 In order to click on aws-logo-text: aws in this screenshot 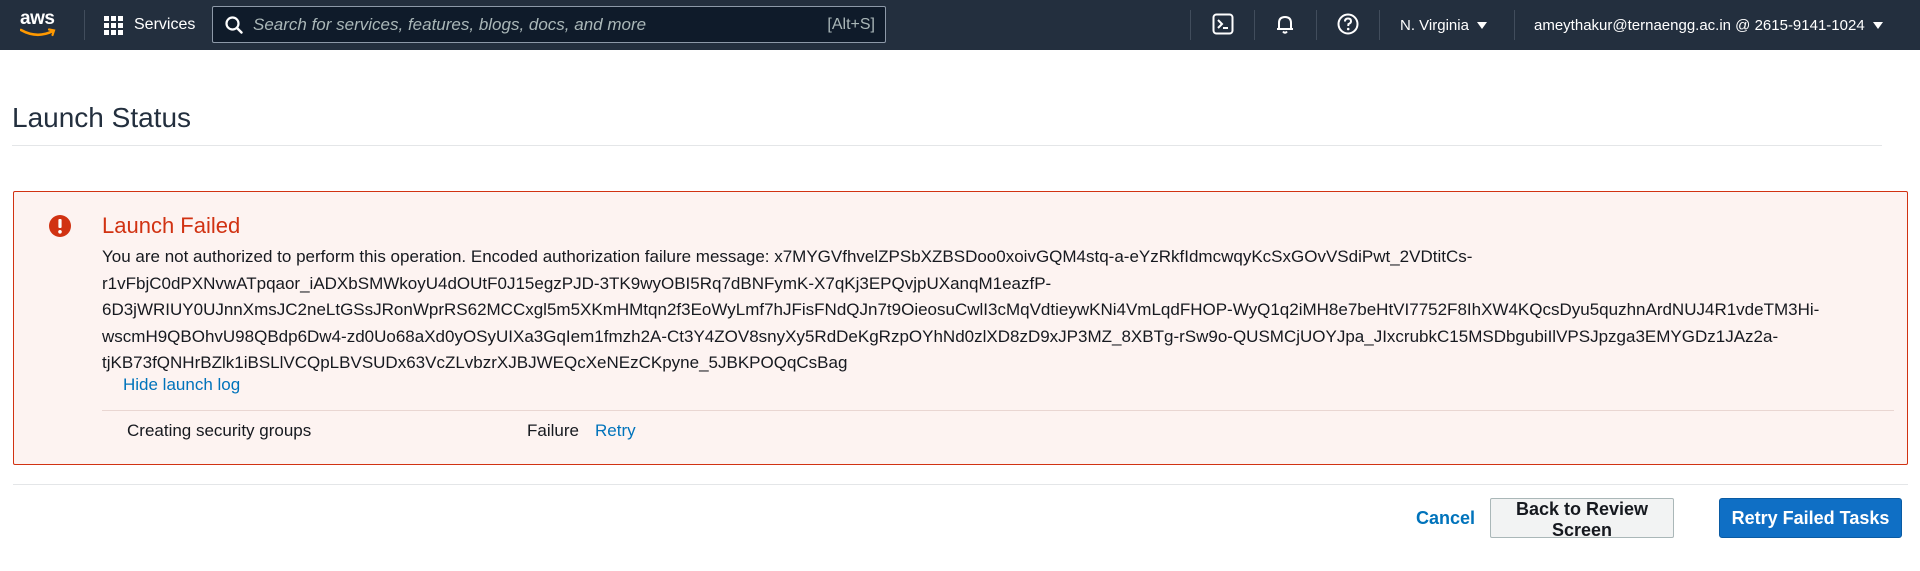, I will do `click(37, 18)`.